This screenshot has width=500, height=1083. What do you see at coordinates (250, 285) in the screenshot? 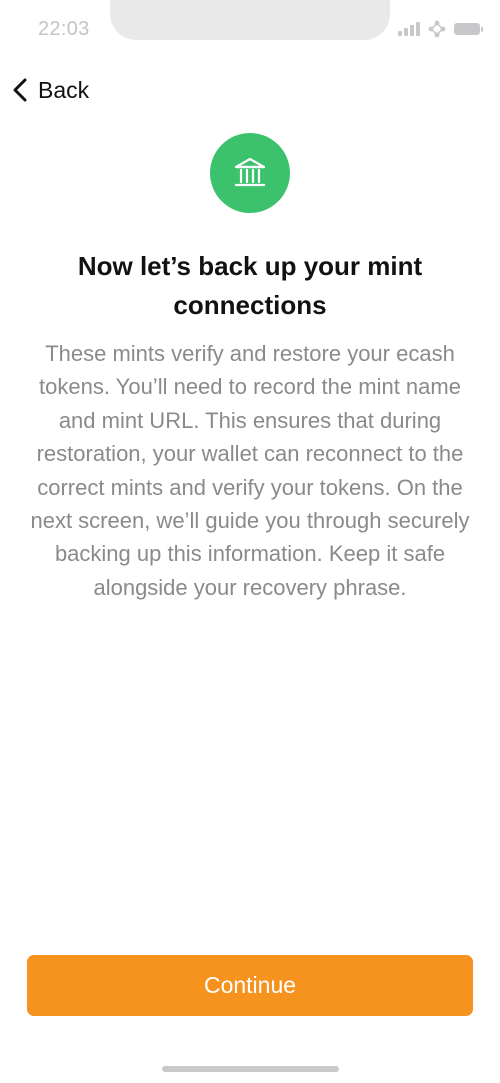
I see `page-title: Now let’s back up your mint connections` at bounding box center [250, 285].